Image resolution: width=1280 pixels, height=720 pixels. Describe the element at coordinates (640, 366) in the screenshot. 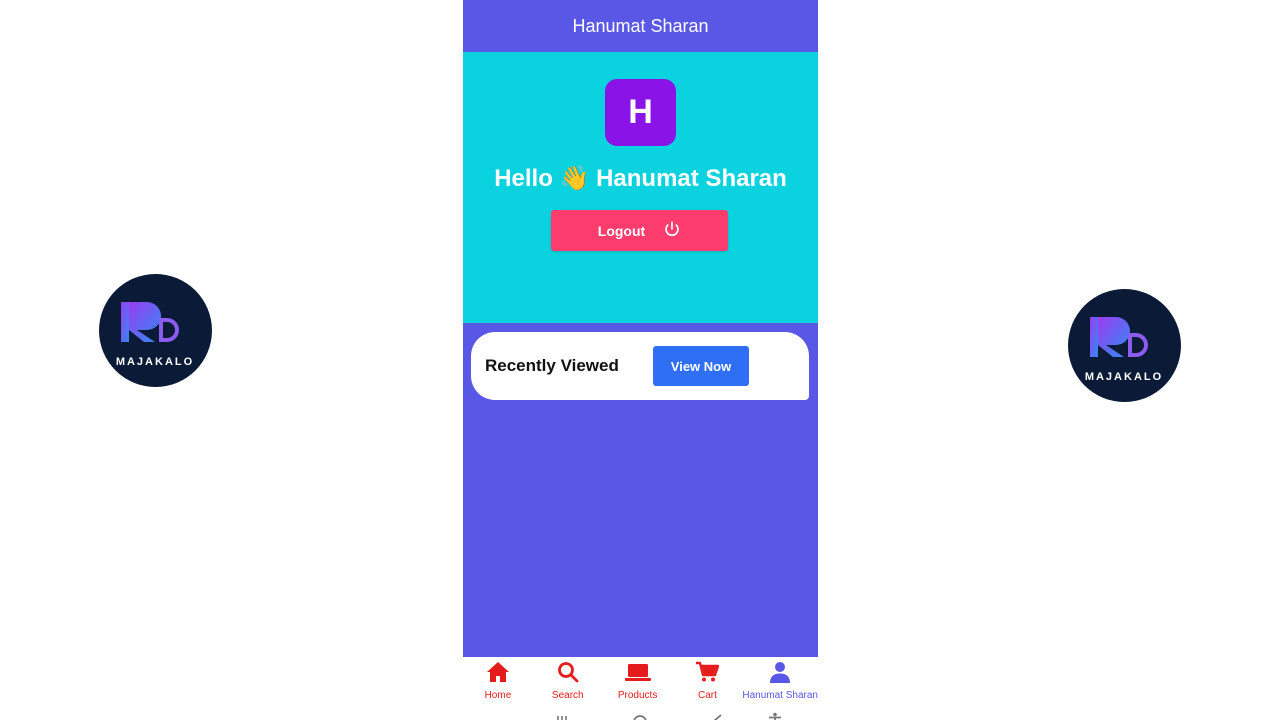

I see `recently-viewed-card: Recently Viewed View Now` at that location.